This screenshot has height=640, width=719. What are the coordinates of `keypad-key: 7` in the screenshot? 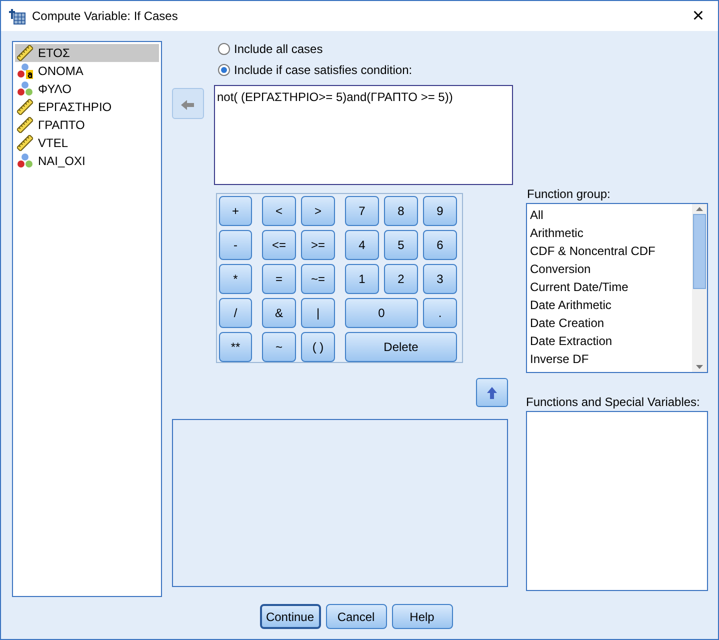 It's located at (362, 211).